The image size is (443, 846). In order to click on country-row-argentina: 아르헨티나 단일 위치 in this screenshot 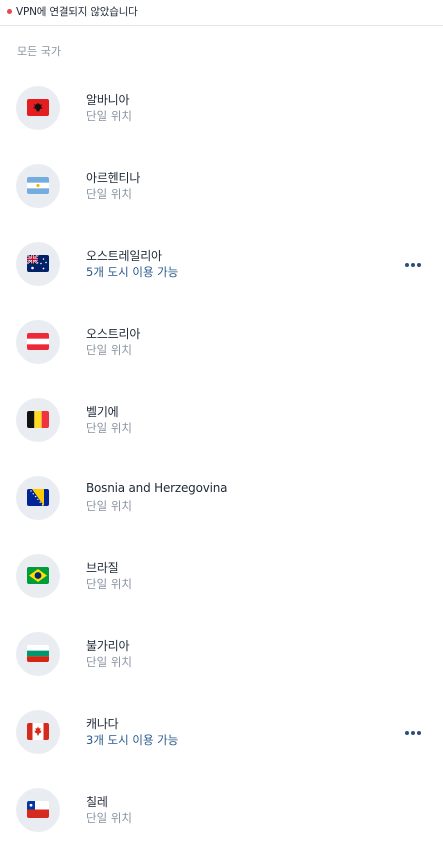, I will do `click(221, 183)`.